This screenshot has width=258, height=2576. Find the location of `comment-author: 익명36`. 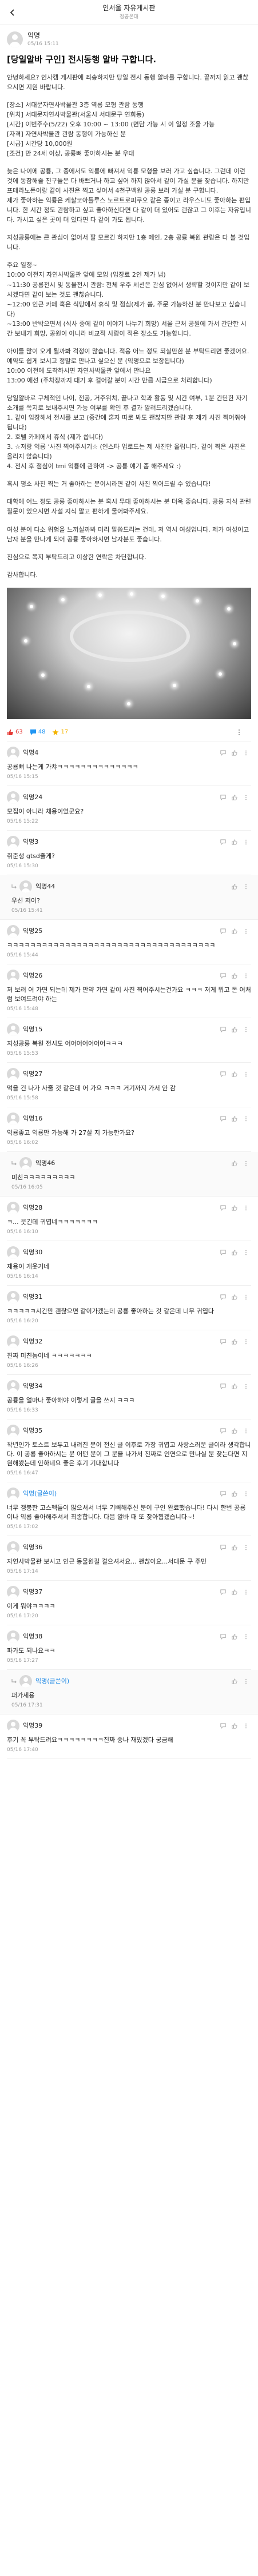

comment-author: 익명36 is located at coordinates (33, 1547).